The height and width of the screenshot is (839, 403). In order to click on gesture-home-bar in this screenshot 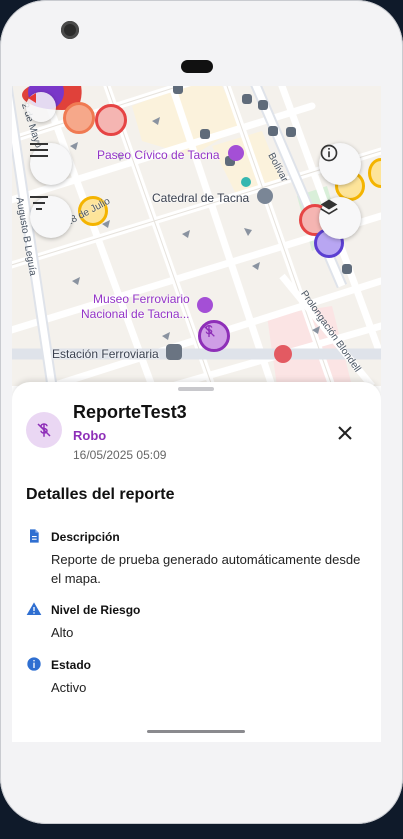, I will do `click(196, 731)`.